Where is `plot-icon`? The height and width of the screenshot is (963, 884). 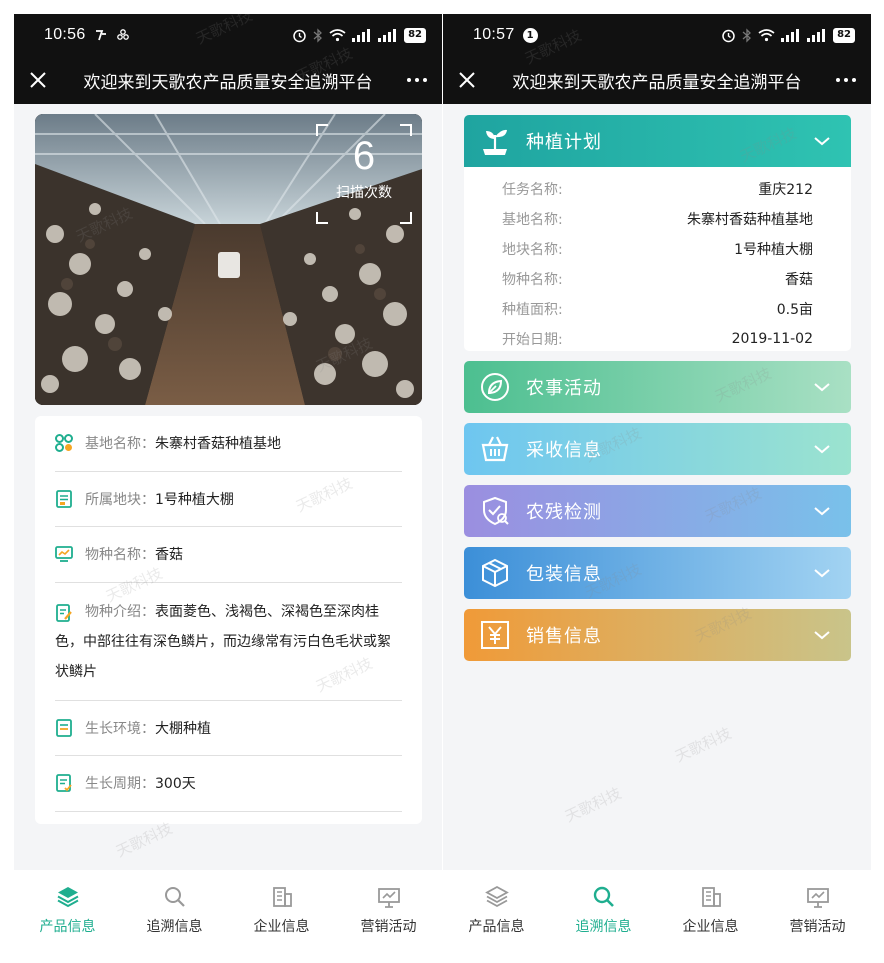
plot-icon is located at coordinates (64, 498).